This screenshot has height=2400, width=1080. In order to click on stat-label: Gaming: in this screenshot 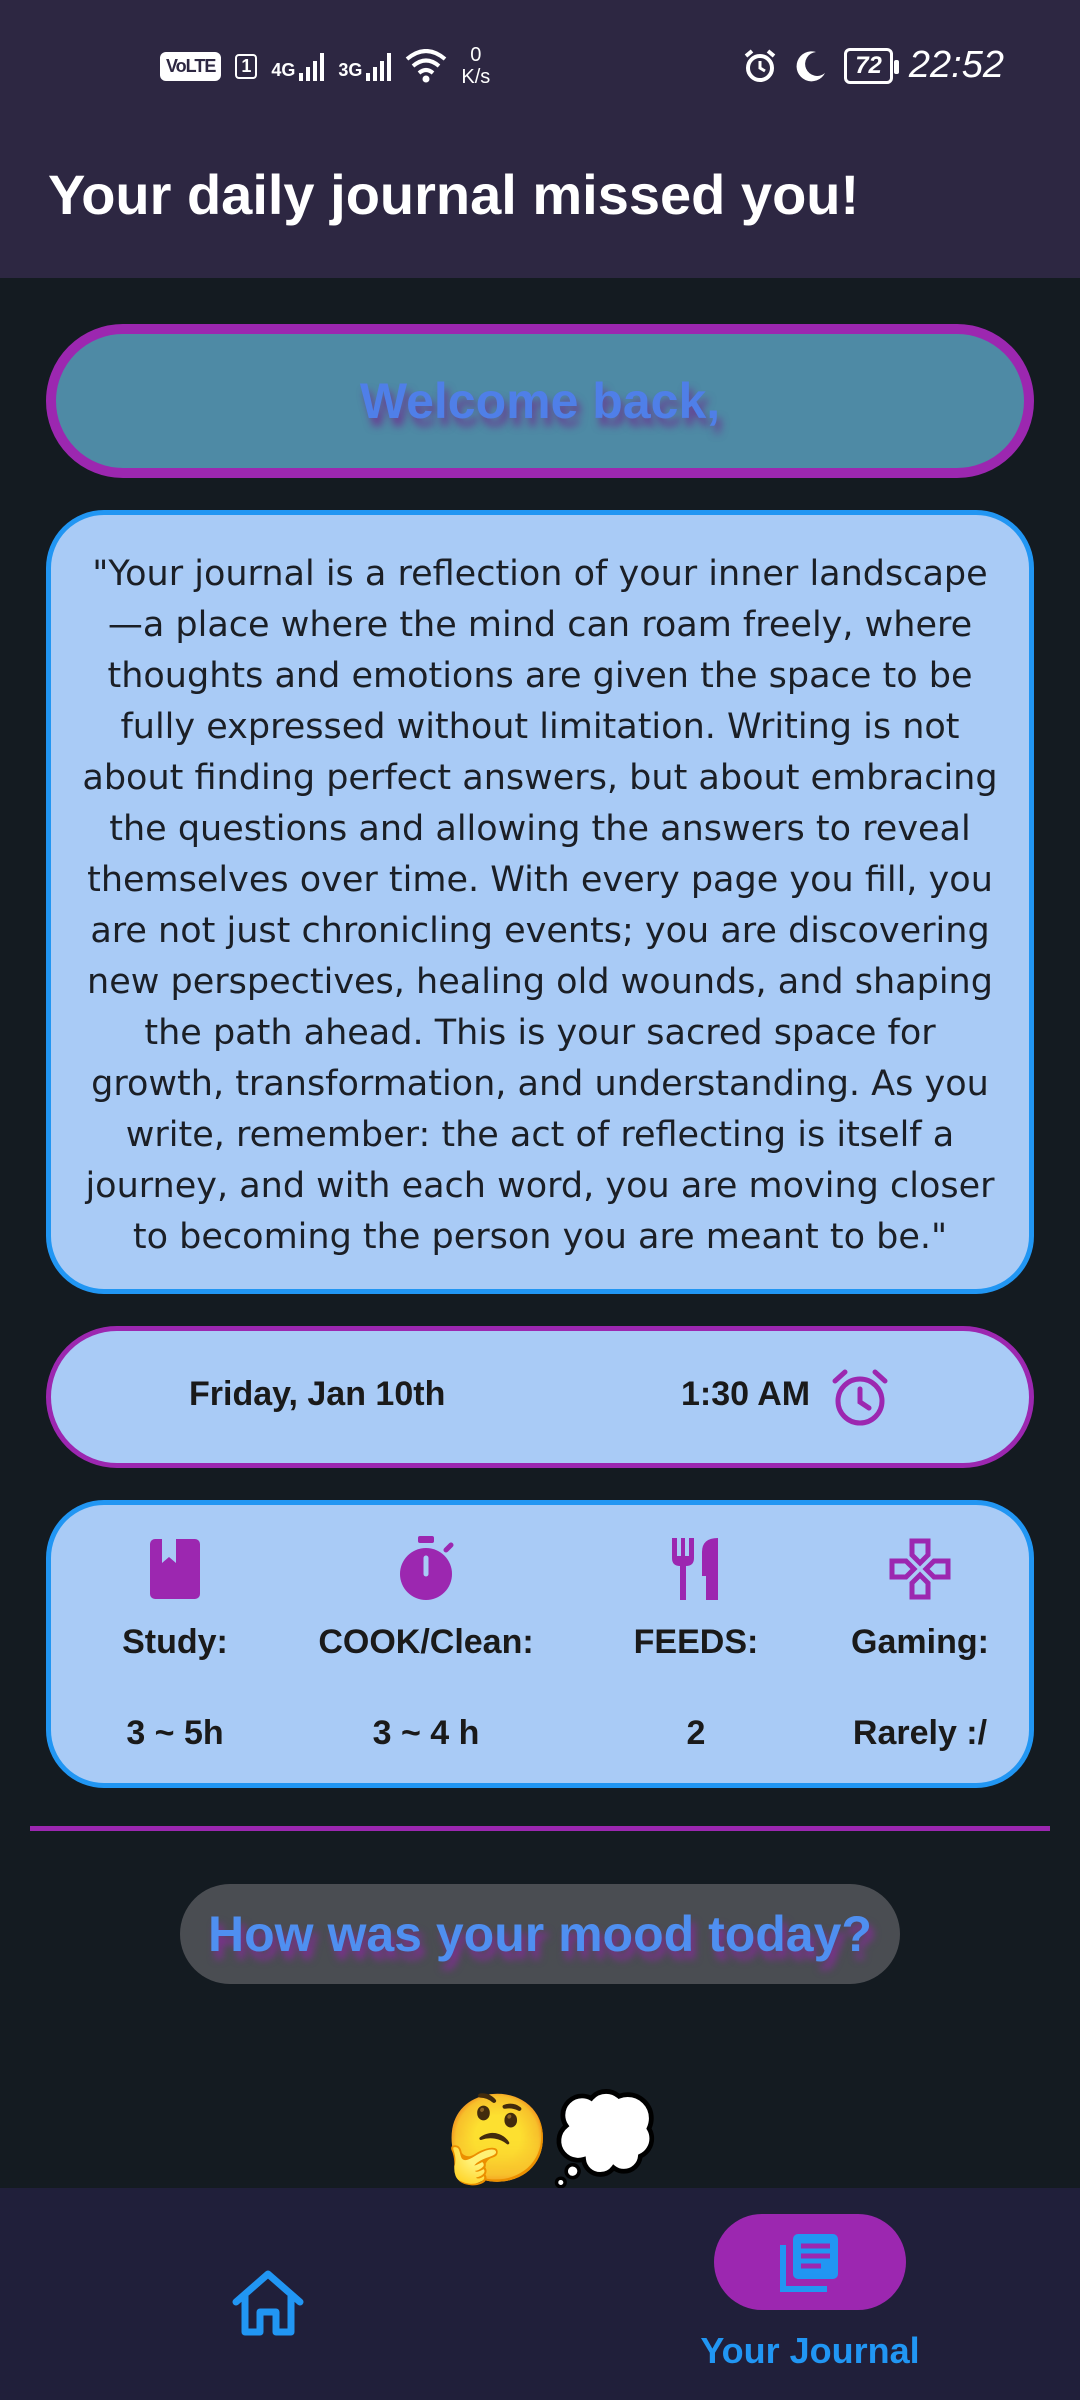, I will do `click(920, 1642)`.